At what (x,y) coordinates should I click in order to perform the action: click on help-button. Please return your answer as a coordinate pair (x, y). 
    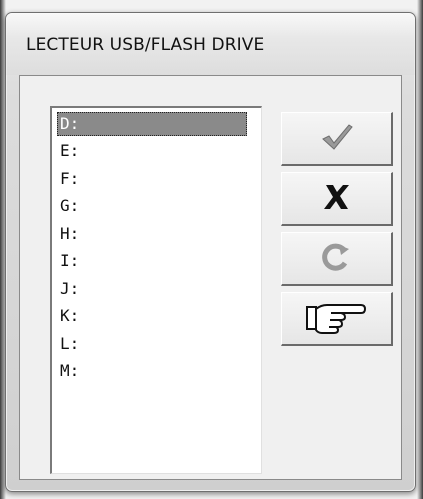
    Looking at the image, I should click on (337, 319).